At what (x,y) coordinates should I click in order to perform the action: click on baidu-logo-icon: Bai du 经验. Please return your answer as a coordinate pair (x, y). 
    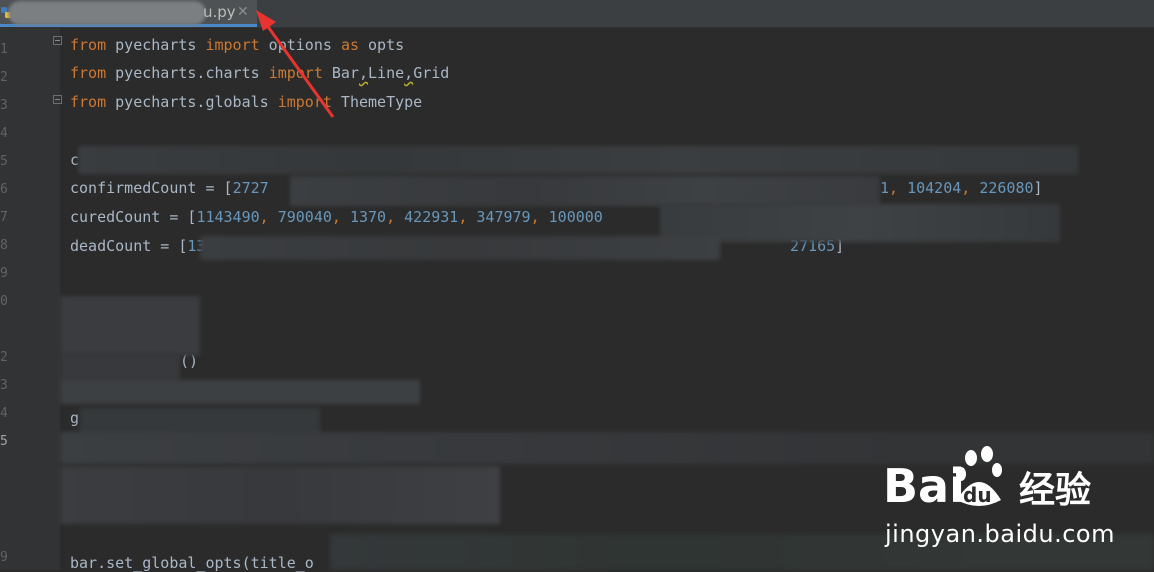
    Looking at the image, I should click on (987, 479).